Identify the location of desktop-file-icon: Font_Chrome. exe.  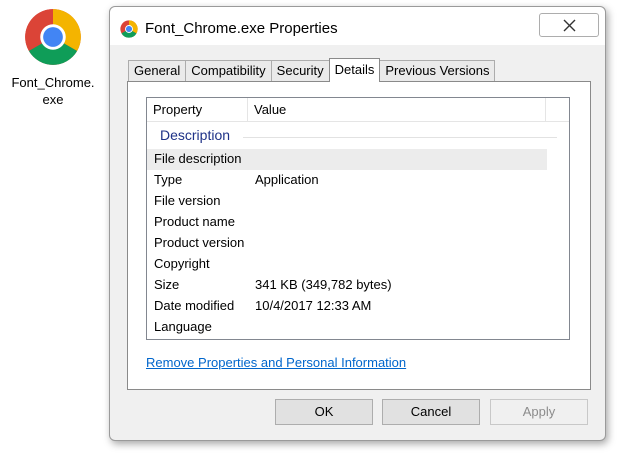
(53, 56).